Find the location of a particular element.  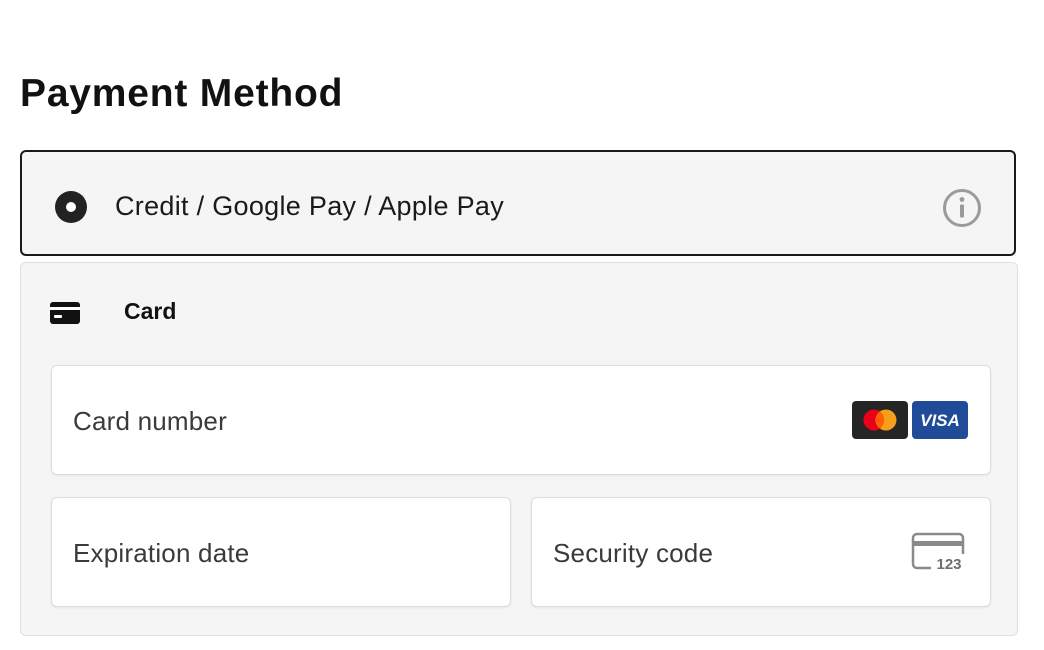

info-icon is located at coordinates (962, 208).